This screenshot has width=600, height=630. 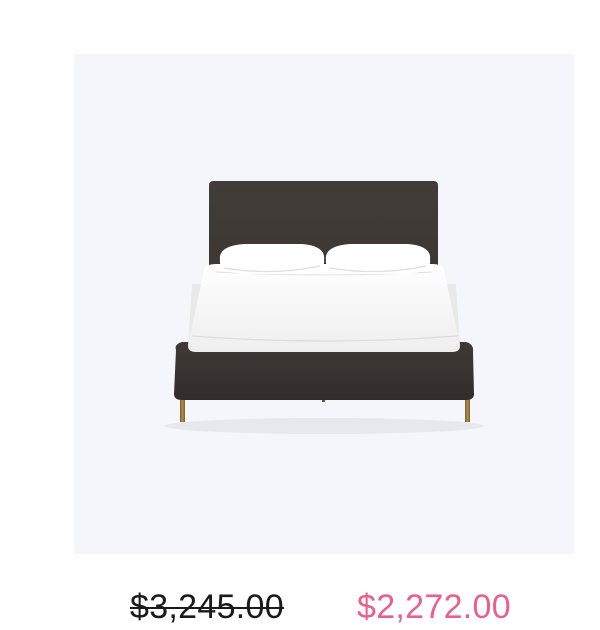 I want to click on price-row: $3,245.00 $2,272.00, so click(x=300, y=606).